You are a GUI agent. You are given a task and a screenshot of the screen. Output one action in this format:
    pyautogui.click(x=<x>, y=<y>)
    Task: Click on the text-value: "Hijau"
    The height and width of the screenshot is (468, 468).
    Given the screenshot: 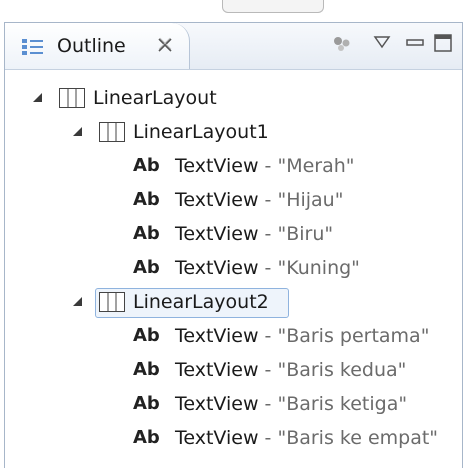 What is the action you would take?
    pyautogui.click(x=310, y=200)
    